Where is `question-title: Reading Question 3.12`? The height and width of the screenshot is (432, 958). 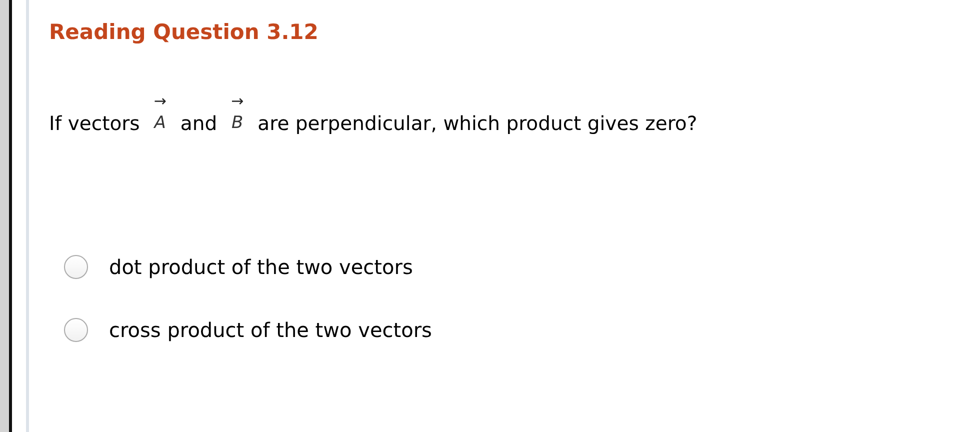 question-title: Reading Question 3.12 is located at coordinates (184, 32).